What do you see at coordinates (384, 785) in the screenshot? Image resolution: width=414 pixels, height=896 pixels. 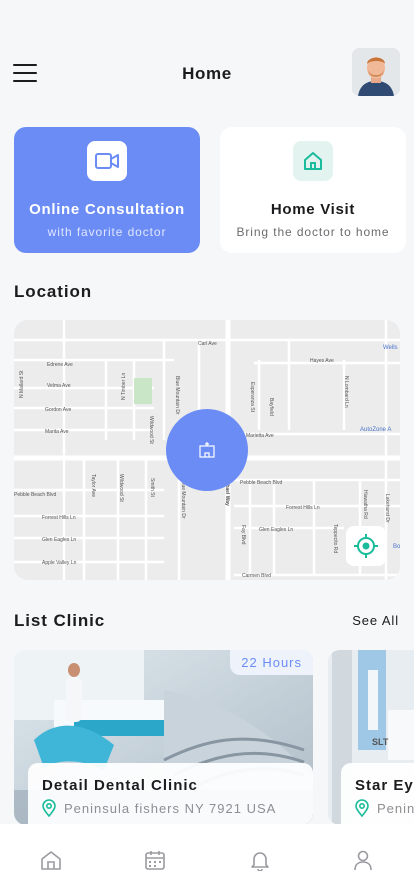 I see `clinic-name: Star Eye` at bounding box center [384, 785].